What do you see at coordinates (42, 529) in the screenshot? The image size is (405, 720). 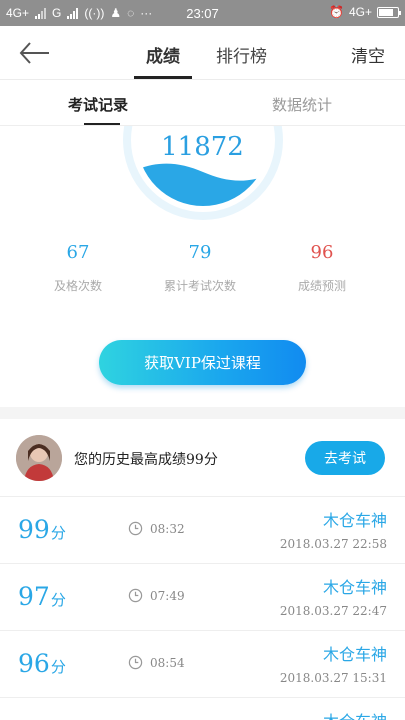 I see `record-score: 99分` at bounding box center [42, 529].